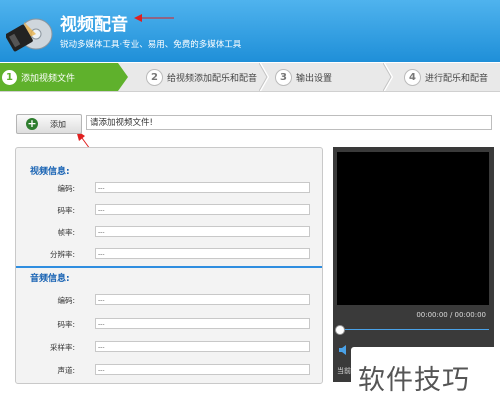  I want to click on step-1: 1 添加视频文件, so click(64, 77).